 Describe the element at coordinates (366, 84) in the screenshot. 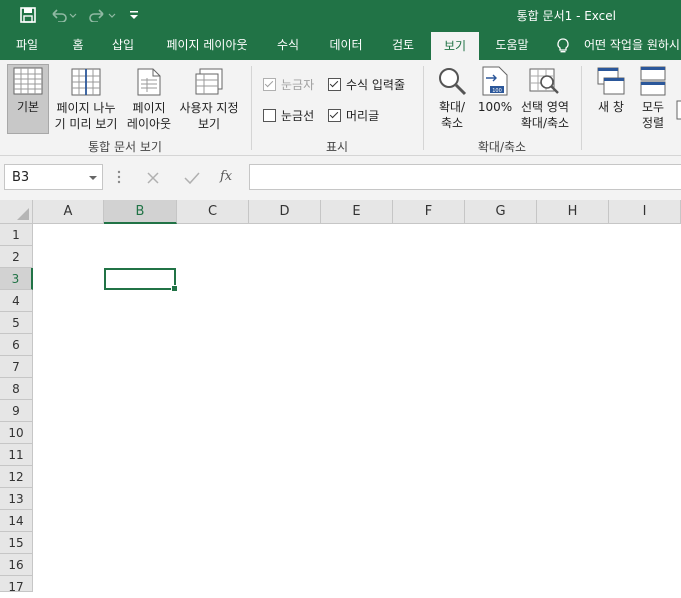

I see `formula-bar-checkbox: 수식 입력줄` at that location.